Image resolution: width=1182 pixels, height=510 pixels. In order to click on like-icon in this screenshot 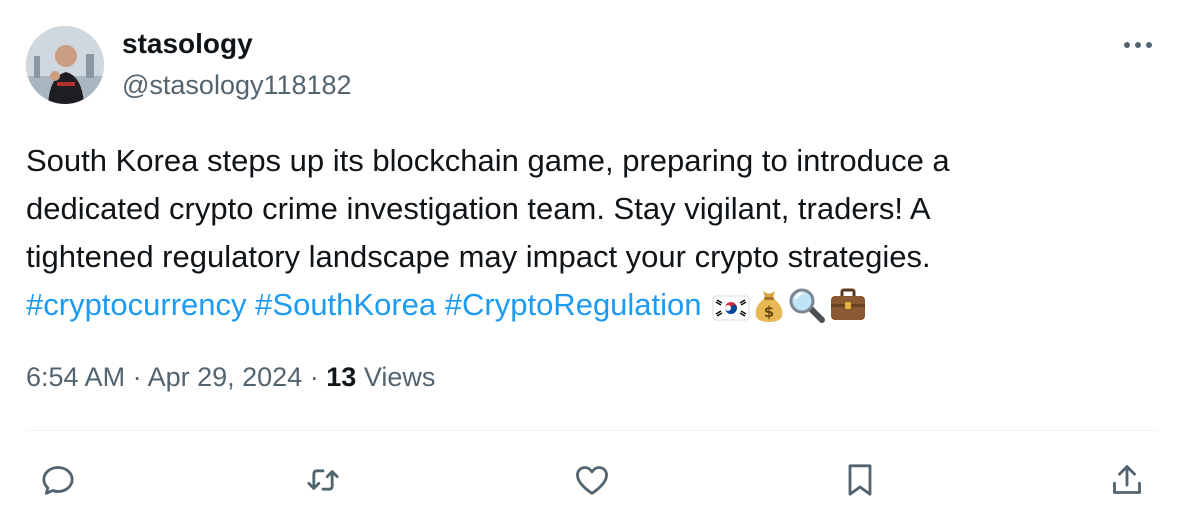, I will do `click(592, 480)`.